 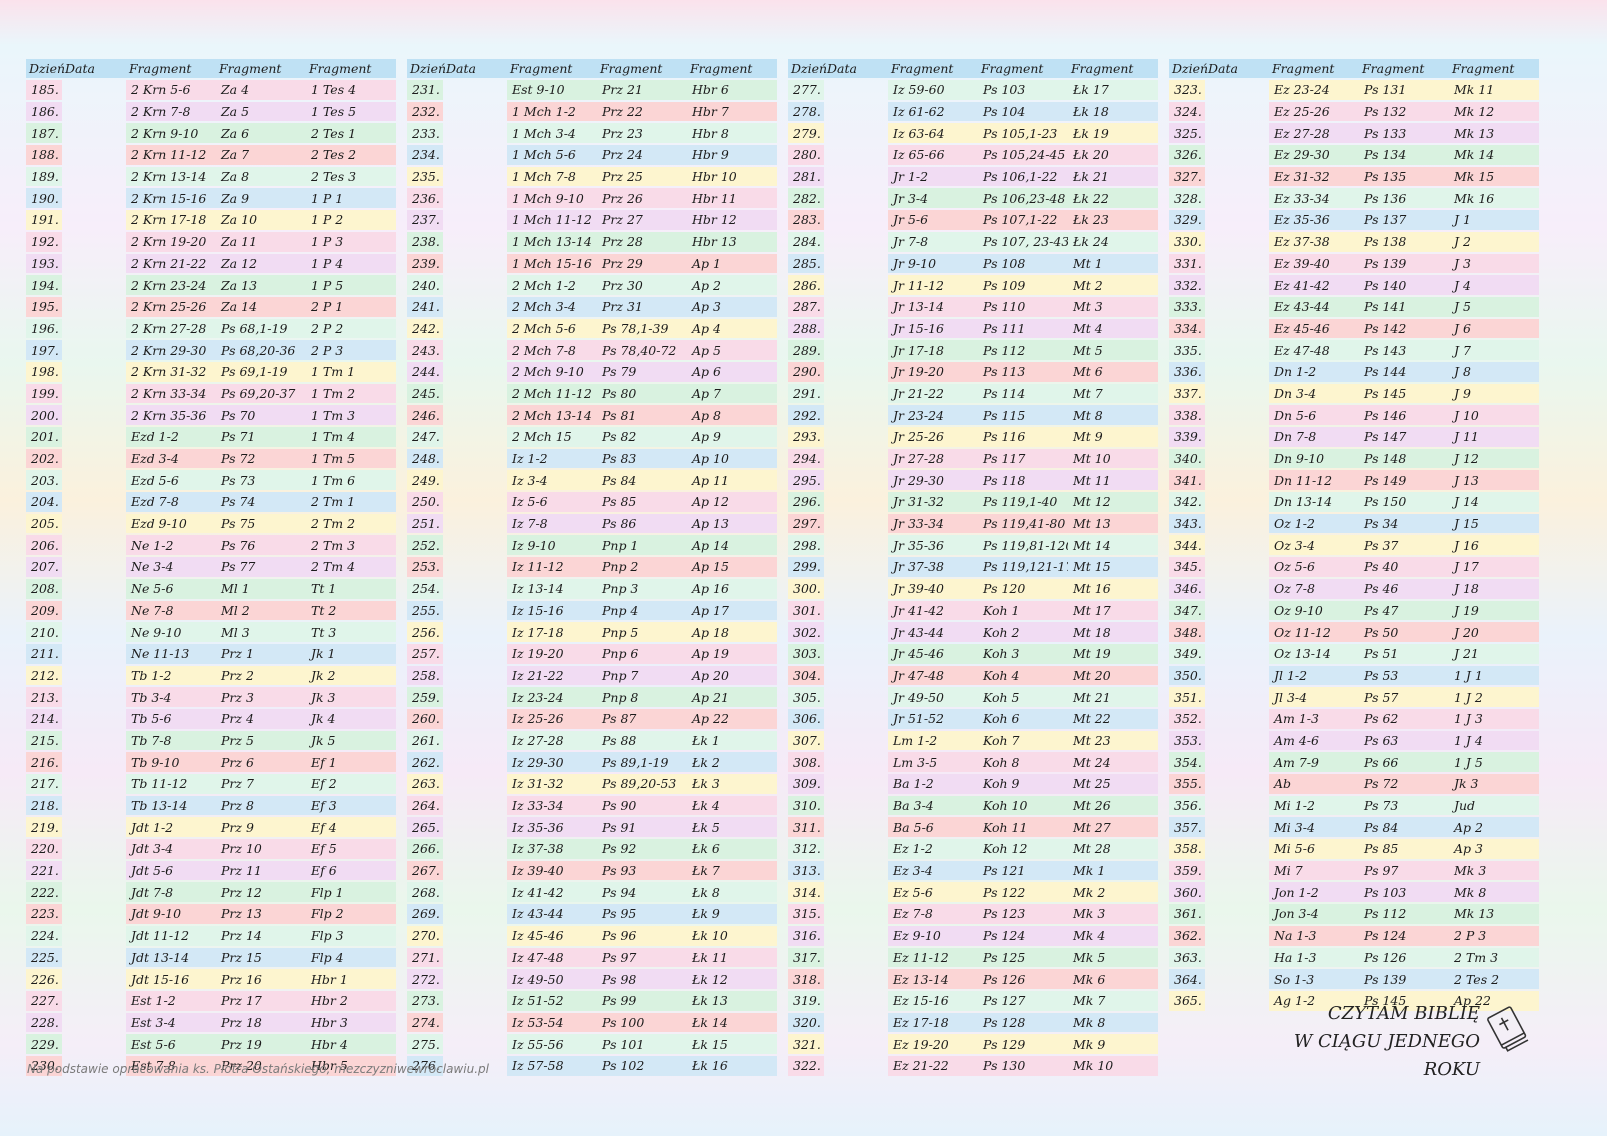 I want to click on fragment-1: Ne 9-10, so click(x=171, y=632).